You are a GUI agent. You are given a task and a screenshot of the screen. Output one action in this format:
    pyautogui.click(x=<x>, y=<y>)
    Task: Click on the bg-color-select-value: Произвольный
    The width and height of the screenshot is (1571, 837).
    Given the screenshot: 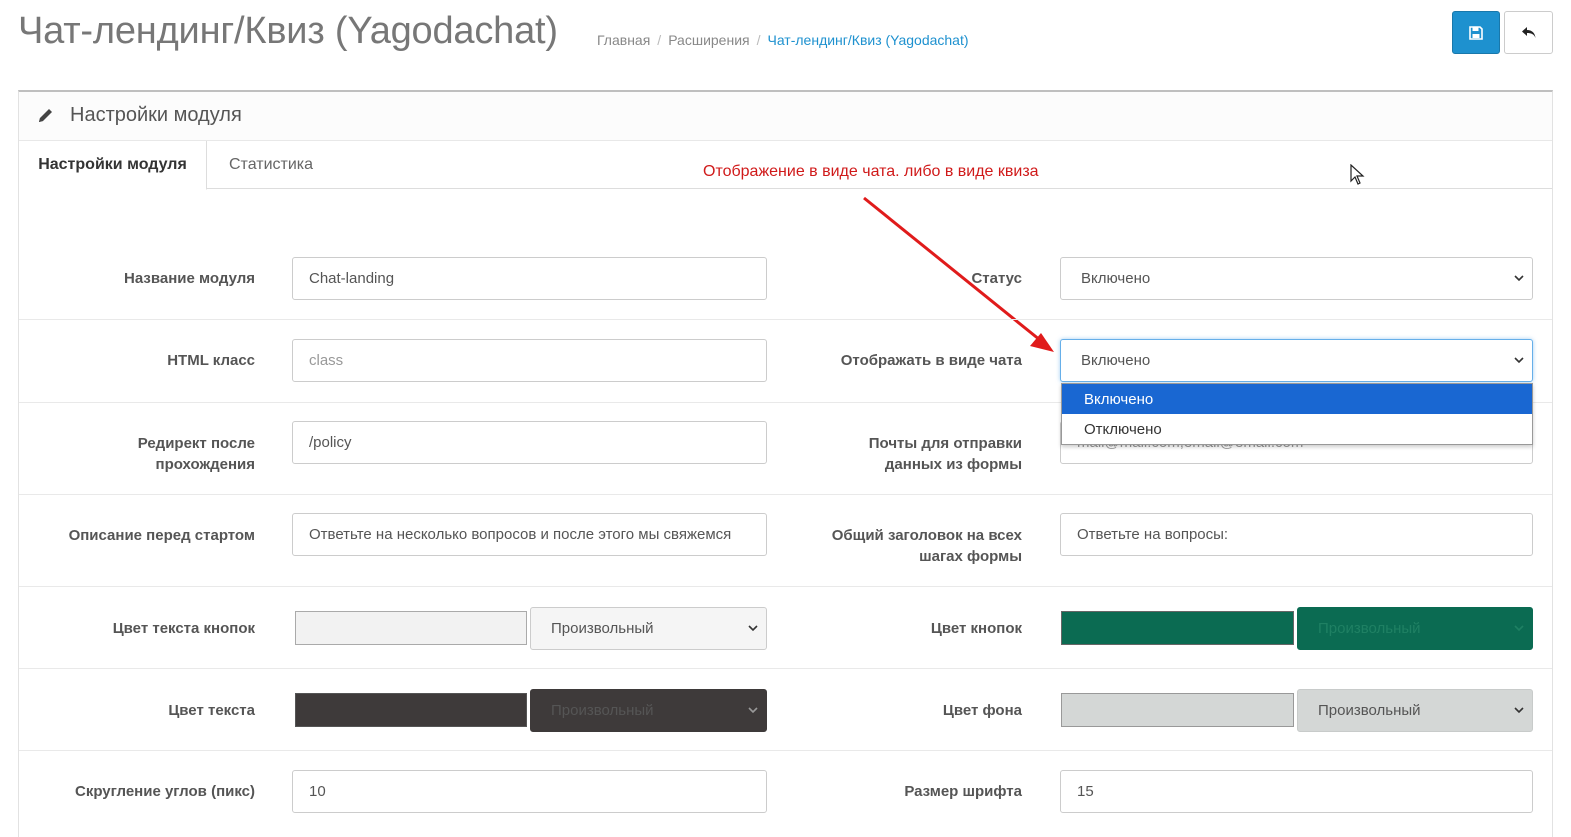 What is the action you would take?
    pyautogui.click(x=1369, y=710)
    